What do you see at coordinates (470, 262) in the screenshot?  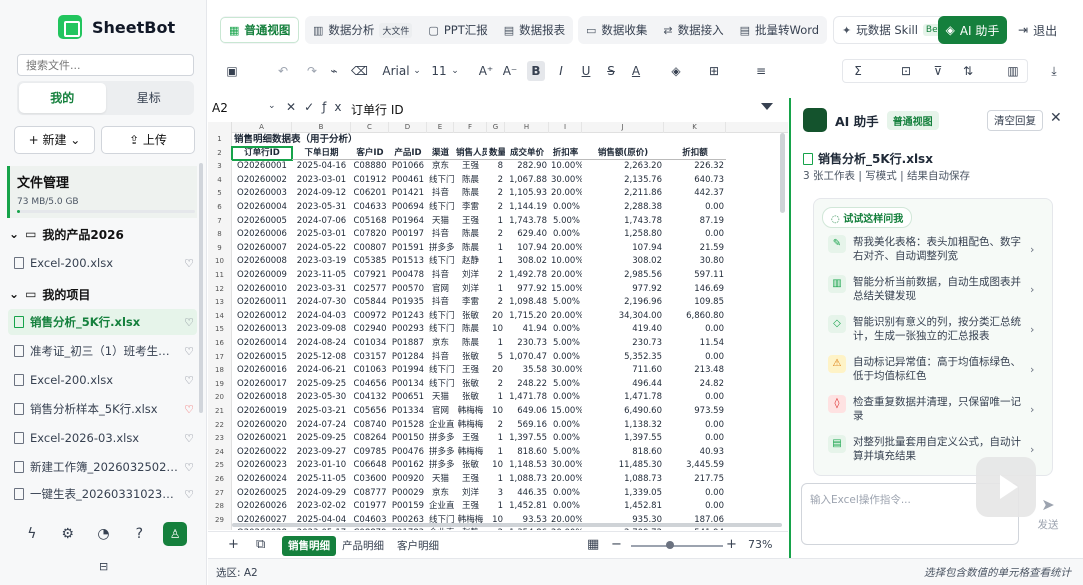 I see `table-cell: 赵静` at bounding box center [470, 262].